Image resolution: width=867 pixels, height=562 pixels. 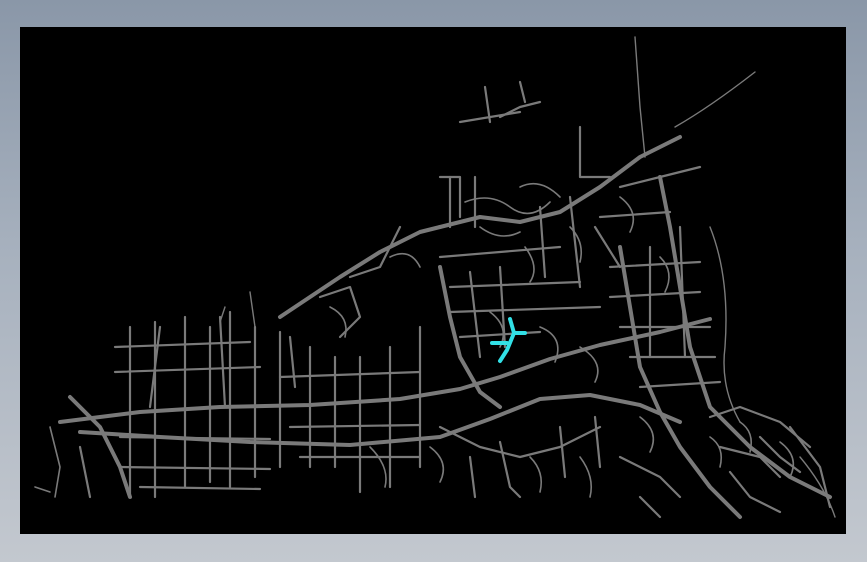 I want to click on highlight-branch-north, so click(x=512, y=326).